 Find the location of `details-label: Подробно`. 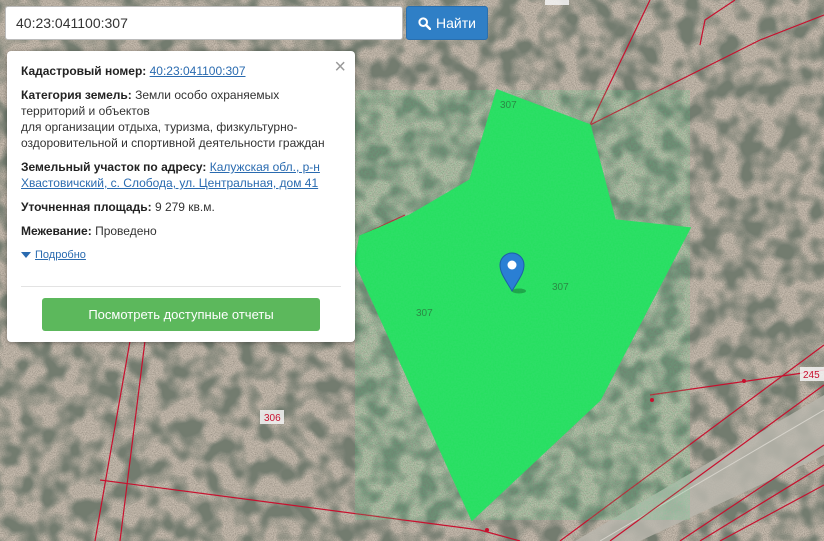

details-label: Подробно is located at coordinates (60, 255).